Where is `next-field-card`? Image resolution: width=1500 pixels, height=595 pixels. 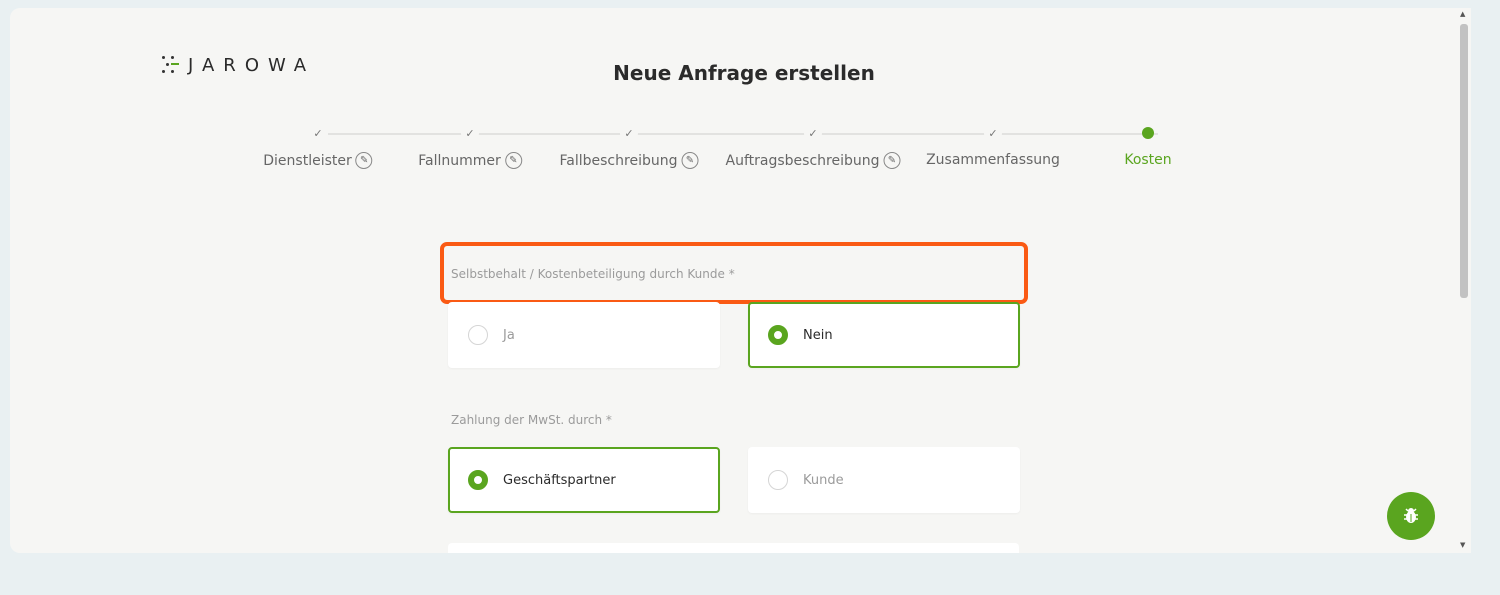 next-field-card is located at coordinates (733, 548).